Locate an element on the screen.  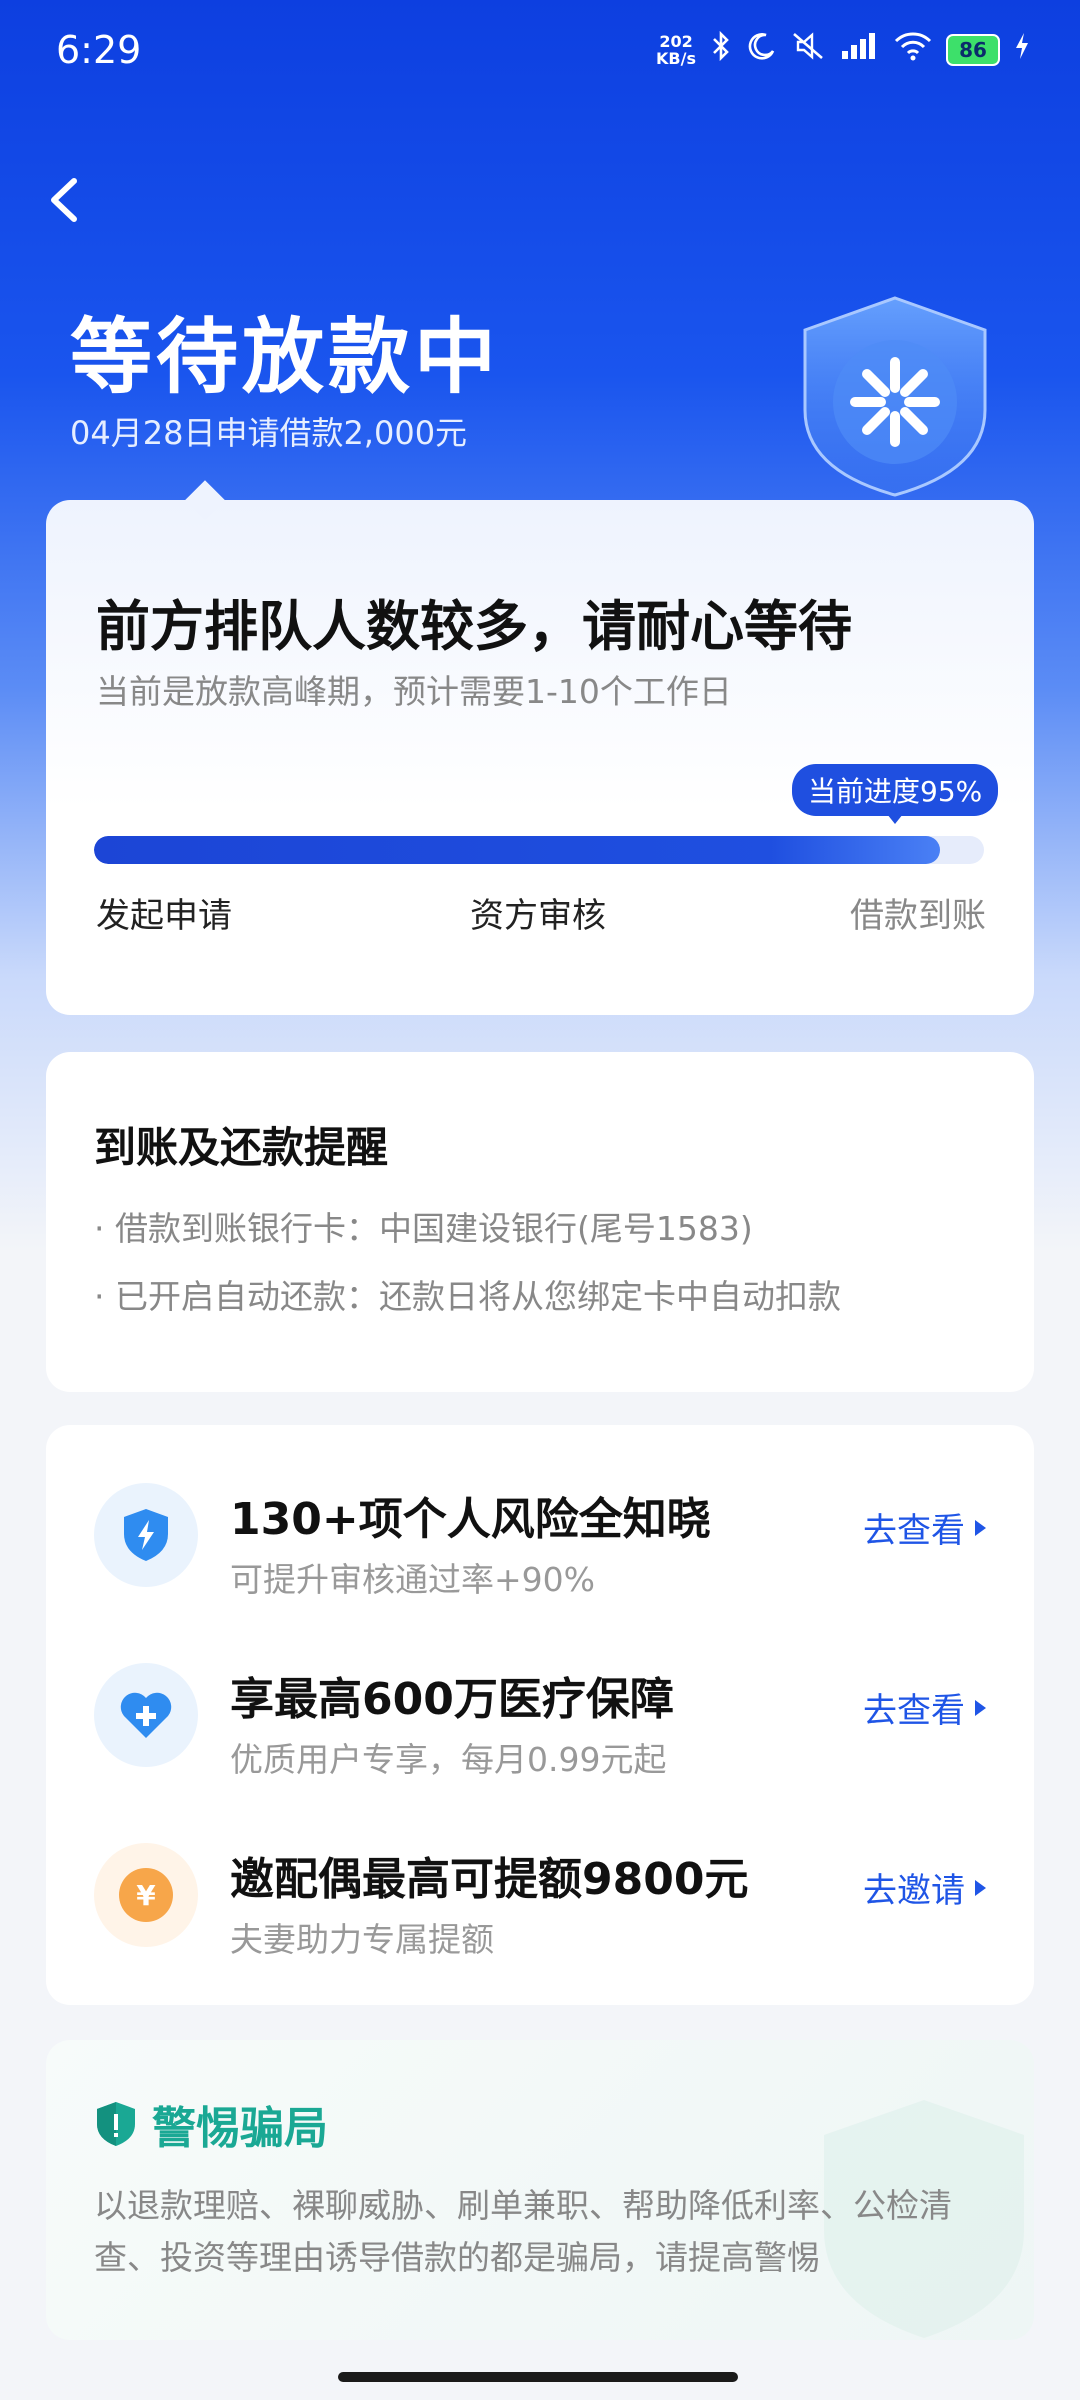
step-apply: 发起申请 is located at coordinates (164, 916).